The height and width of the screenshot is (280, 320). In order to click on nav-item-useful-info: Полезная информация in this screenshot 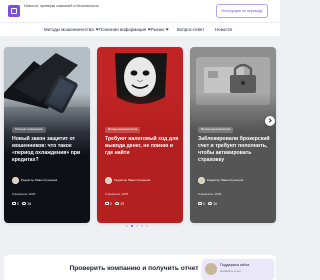, I will do `click(125, 30)`.